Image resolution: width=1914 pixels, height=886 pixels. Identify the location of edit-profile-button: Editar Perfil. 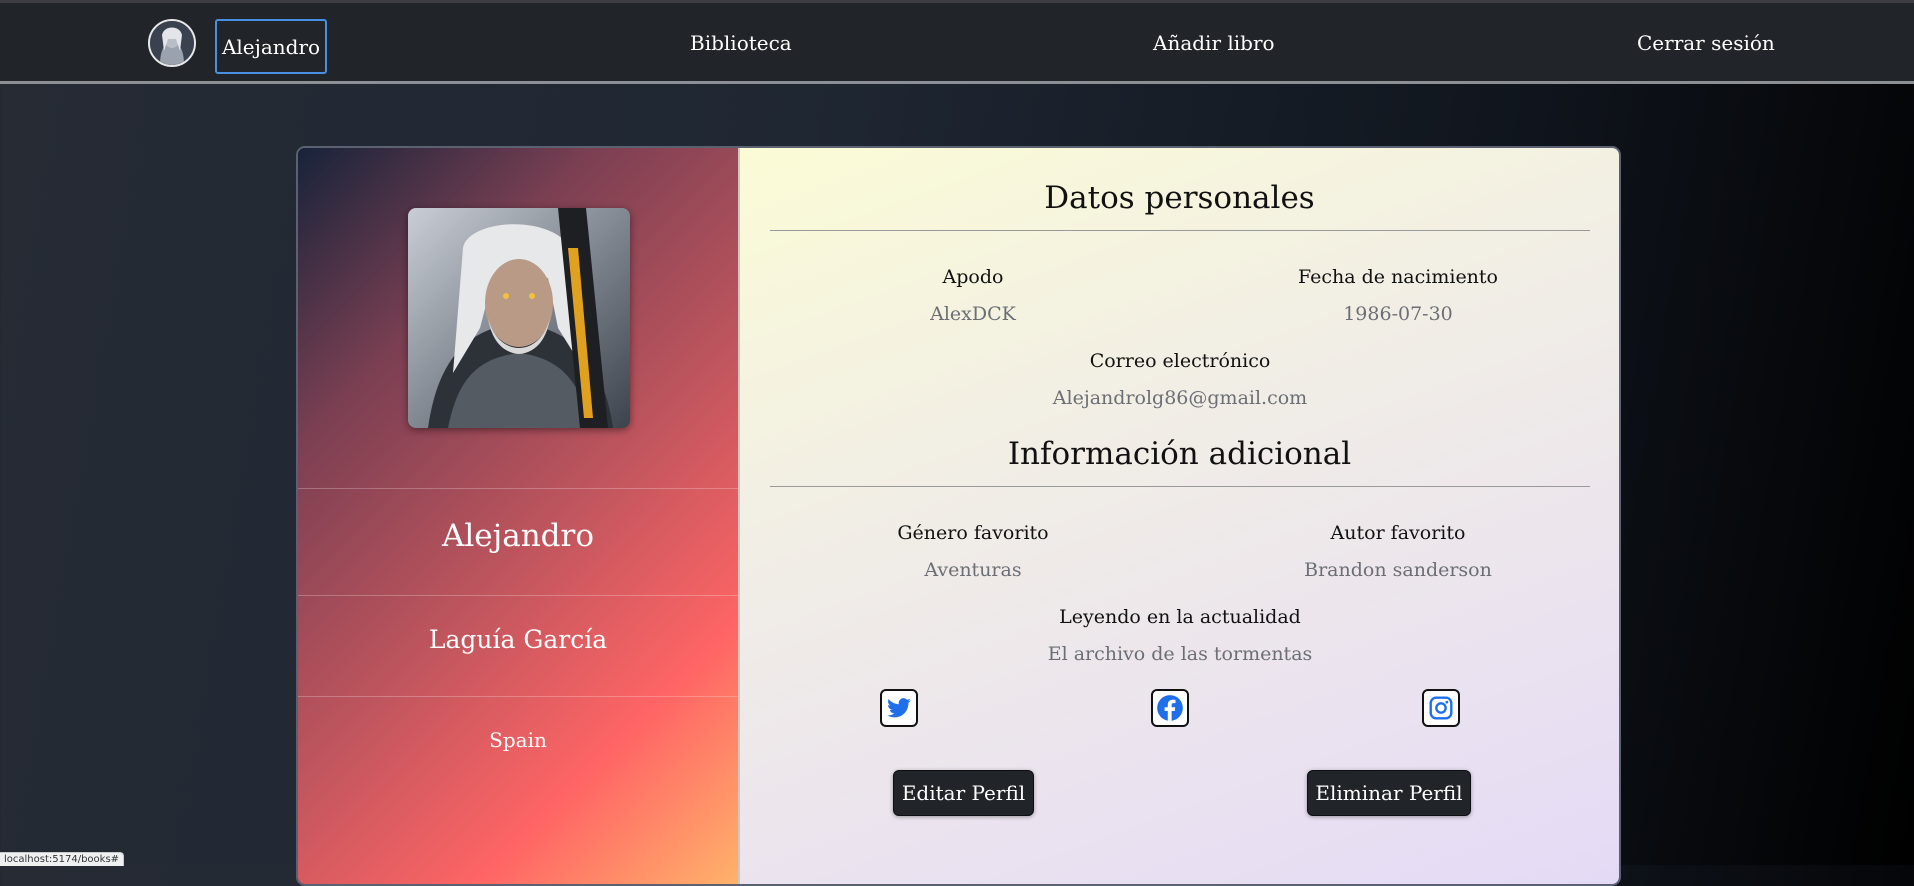
(963, 793).